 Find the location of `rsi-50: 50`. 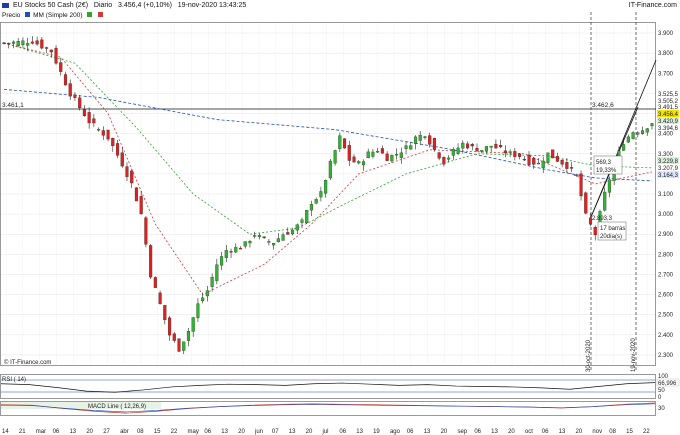

rsi-50: 50 is located at coordinates (661, 391).